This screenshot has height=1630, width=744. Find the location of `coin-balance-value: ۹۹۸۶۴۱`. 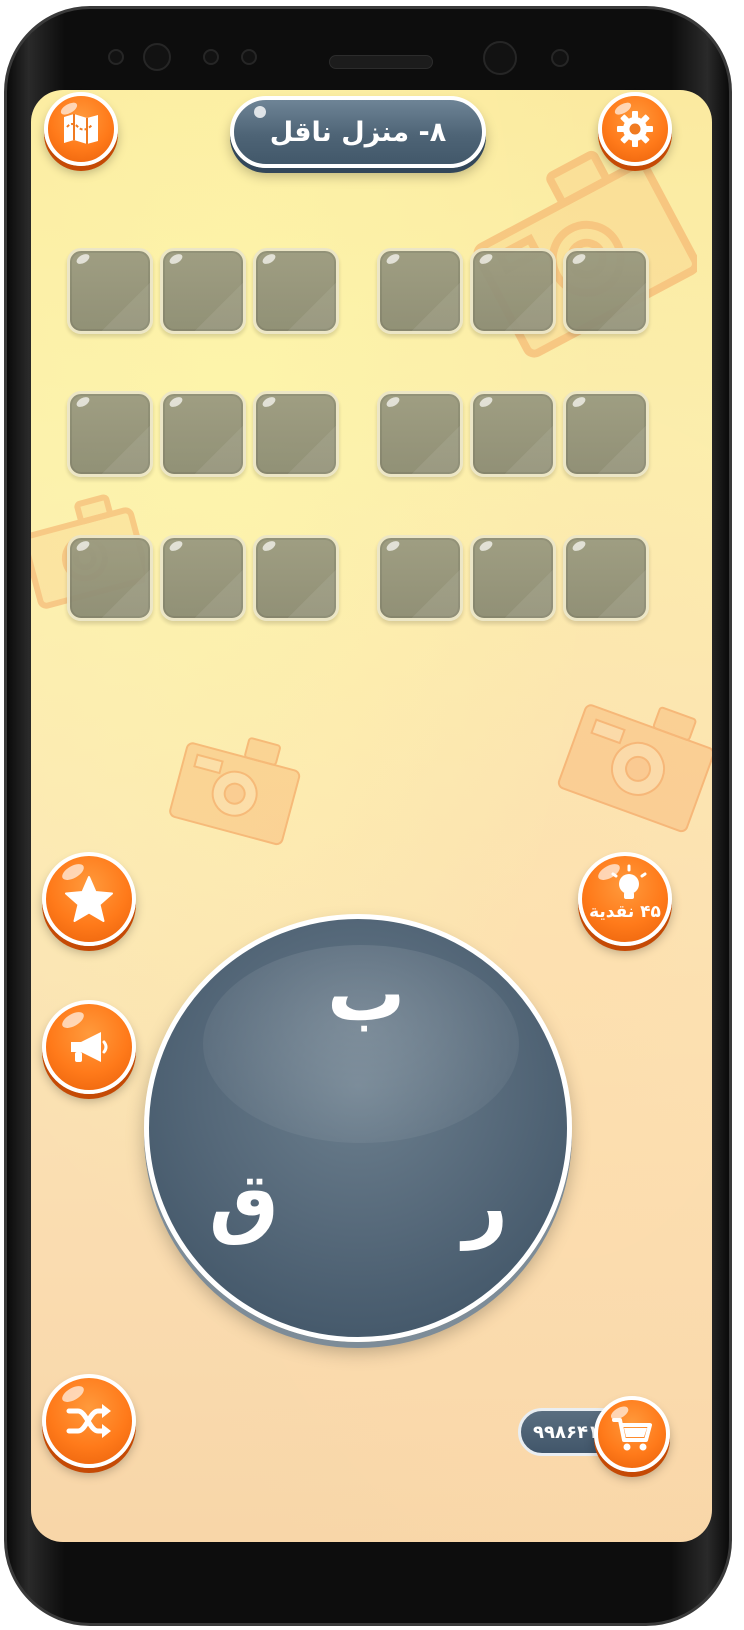

coin-balance-value: ۹۹۸۶۴۱ is located at coordinates (566, 1432).